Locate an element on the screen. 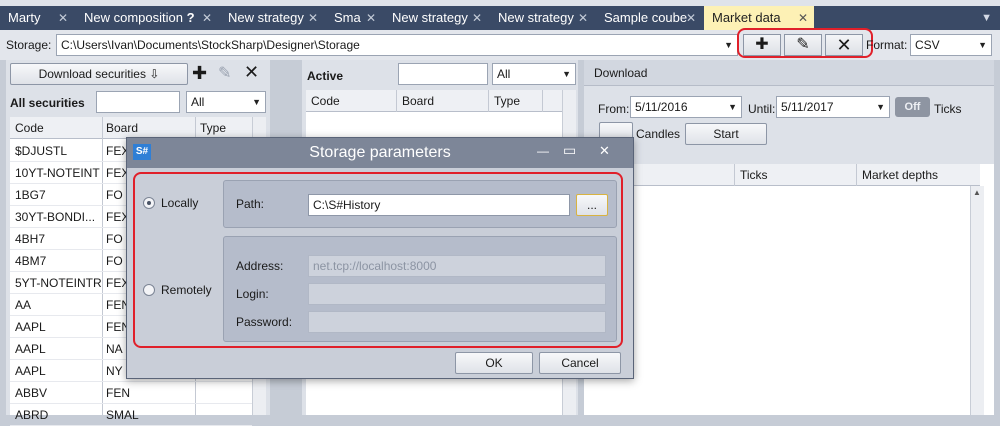 This screenshot has height=426, width=1000. ok-button: OK is located at coordinates (494, 363).